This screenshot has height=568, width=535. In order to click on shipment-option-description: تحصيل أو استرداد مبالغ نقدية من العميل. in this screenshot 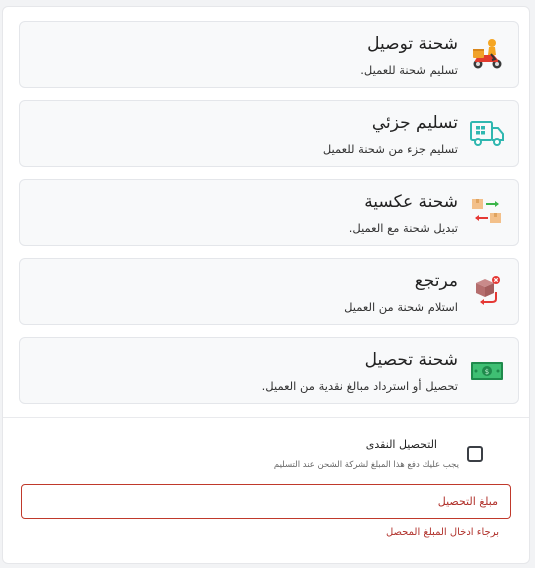, I will do `click(359, 386)`.